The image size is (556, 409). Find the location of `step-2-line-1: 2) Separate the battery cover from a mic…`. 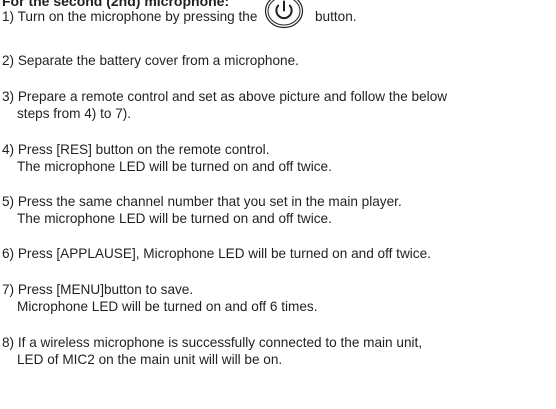

step-2-line-1: 2) Separate the battery cover from a mic… is located at coordinates (150, 60).